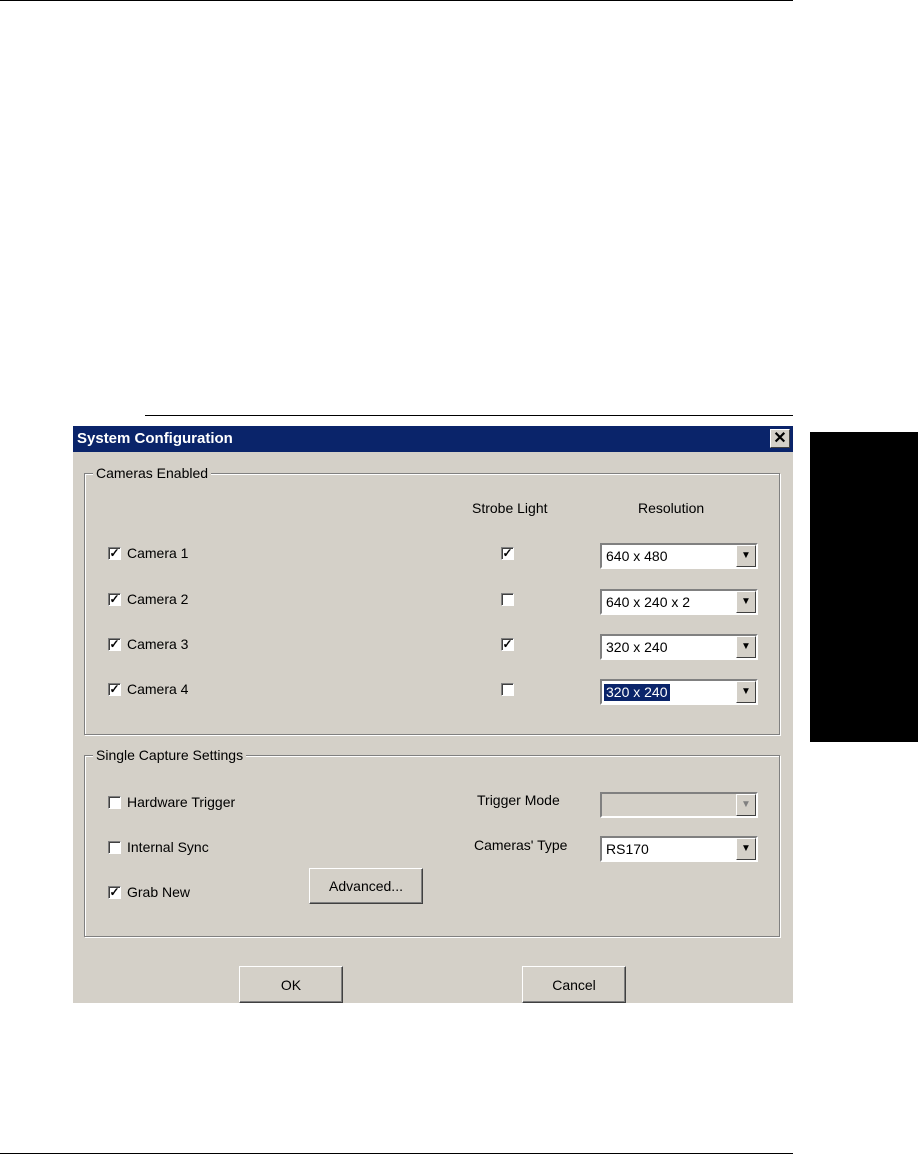 This screenshot has height=1154, width=918. I want to click on camera-2-resolution-value: 640 x 240 x 2, so click(648, 602).